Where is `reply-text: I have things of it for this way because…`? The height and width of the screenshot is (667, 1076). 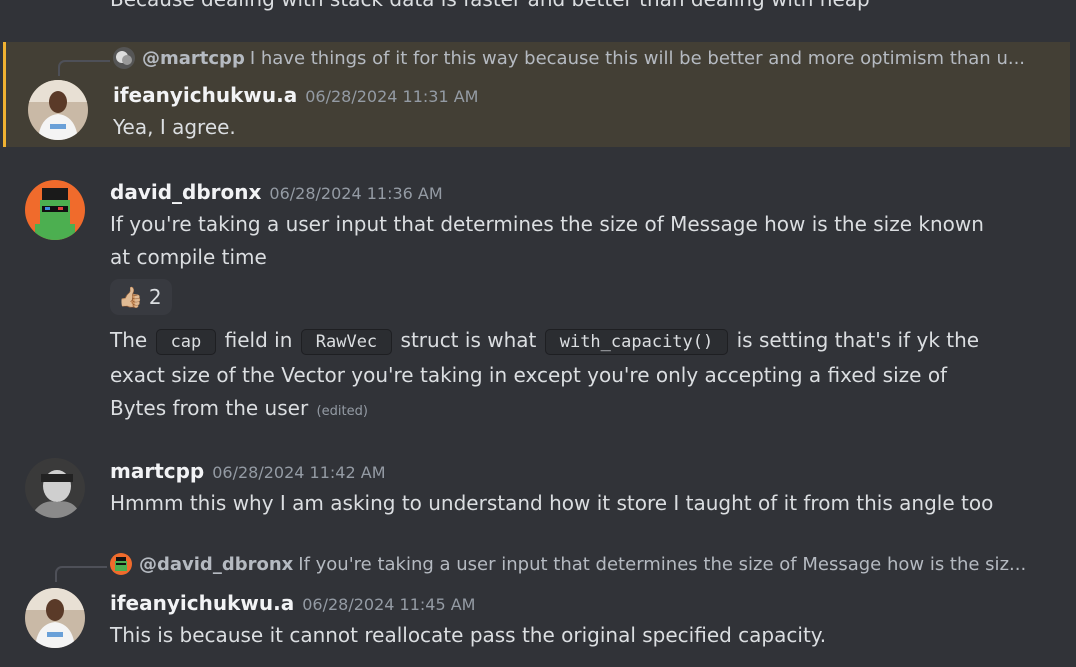
reply-text: I have things of it for this way because… is located at coordinates (637, 58).